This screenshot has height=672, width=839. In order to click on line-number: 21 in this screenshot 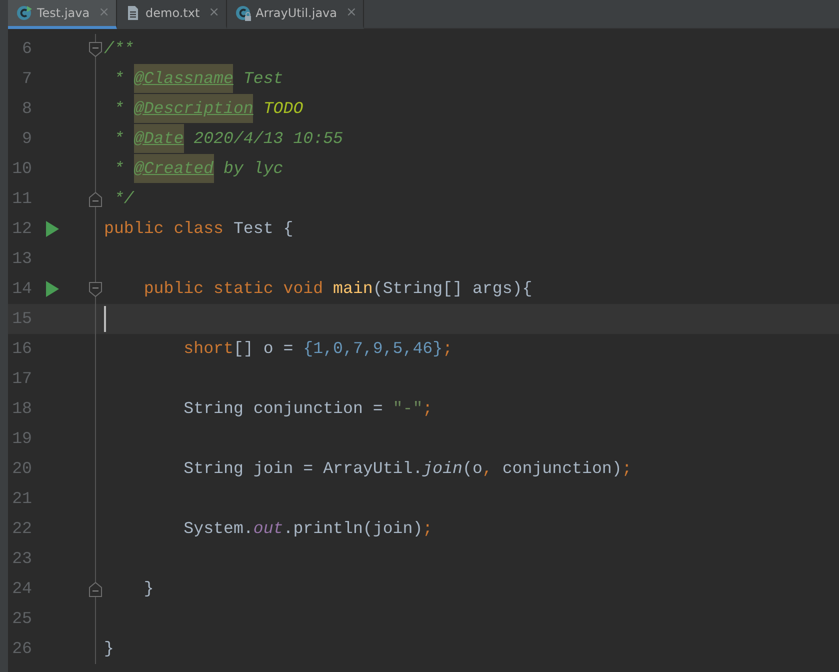, I will do `click(21, 499)`.